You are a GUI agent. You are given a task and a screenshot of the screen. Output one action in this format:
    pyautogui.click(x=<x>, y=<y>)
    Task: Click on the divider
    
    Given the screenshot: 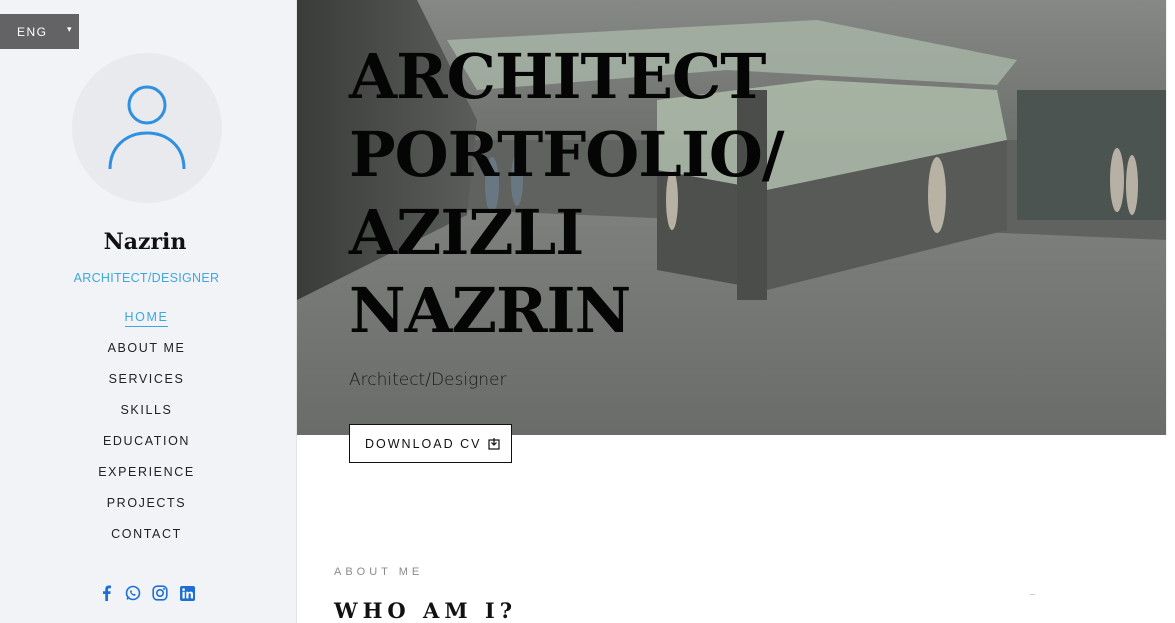 What is the action you would take?
    pyautogui.click(x=1032, y=594)
    